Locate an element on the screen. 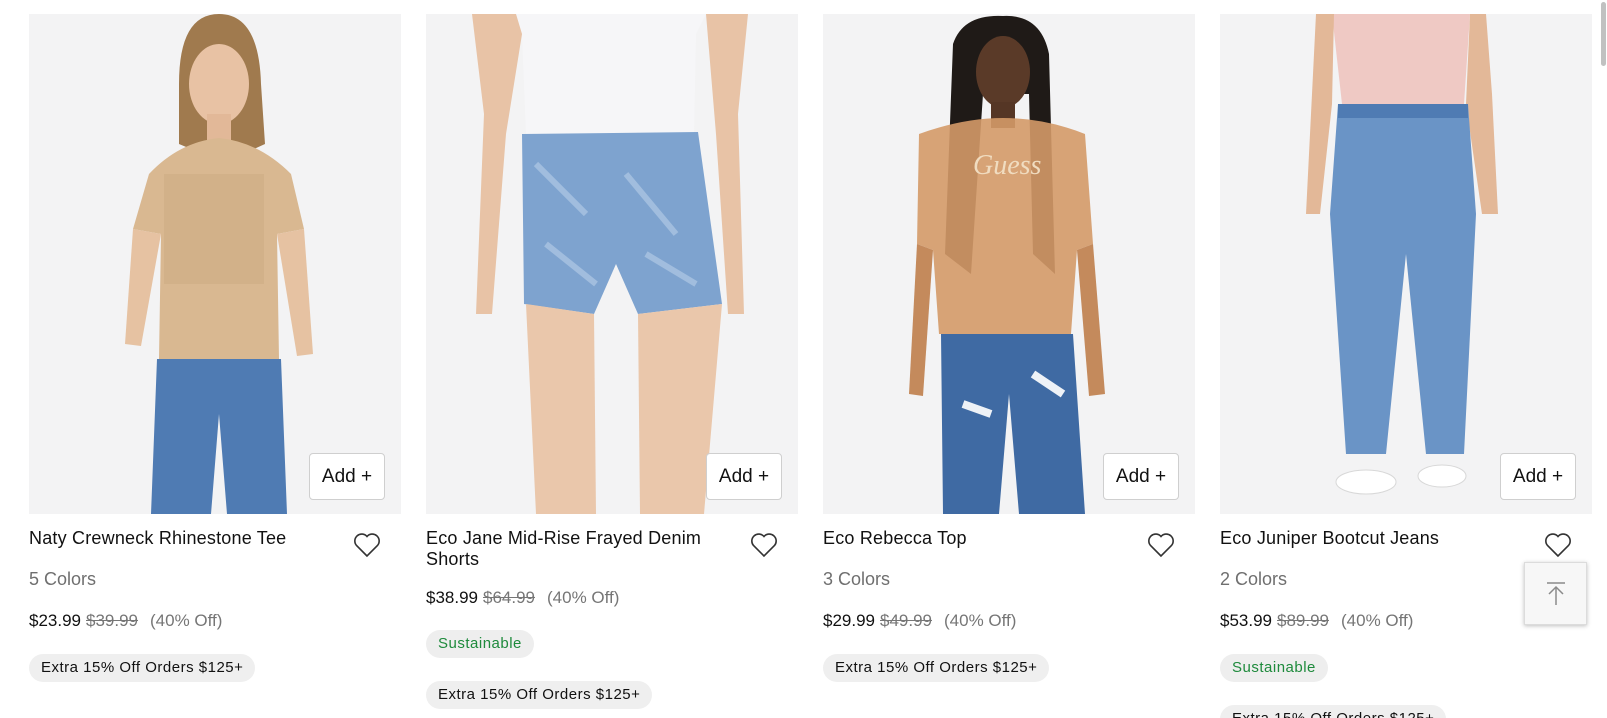 The height and width of the screenshot is (718, 1607). arrow-up-icon is located at coordinates (1555, 593).